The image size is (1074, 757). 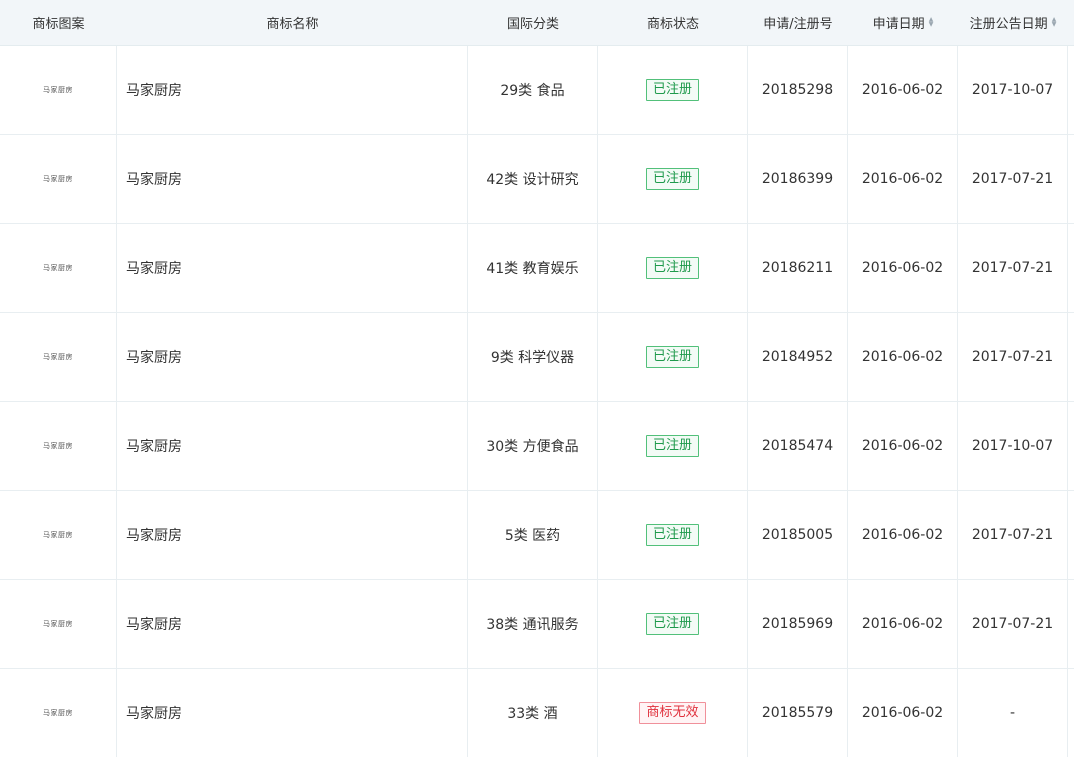 What do you see at coordinates (533, 179) in the screenshot?
I see `class-cell: 42类 设计研究` at bounding box center [533, 179].